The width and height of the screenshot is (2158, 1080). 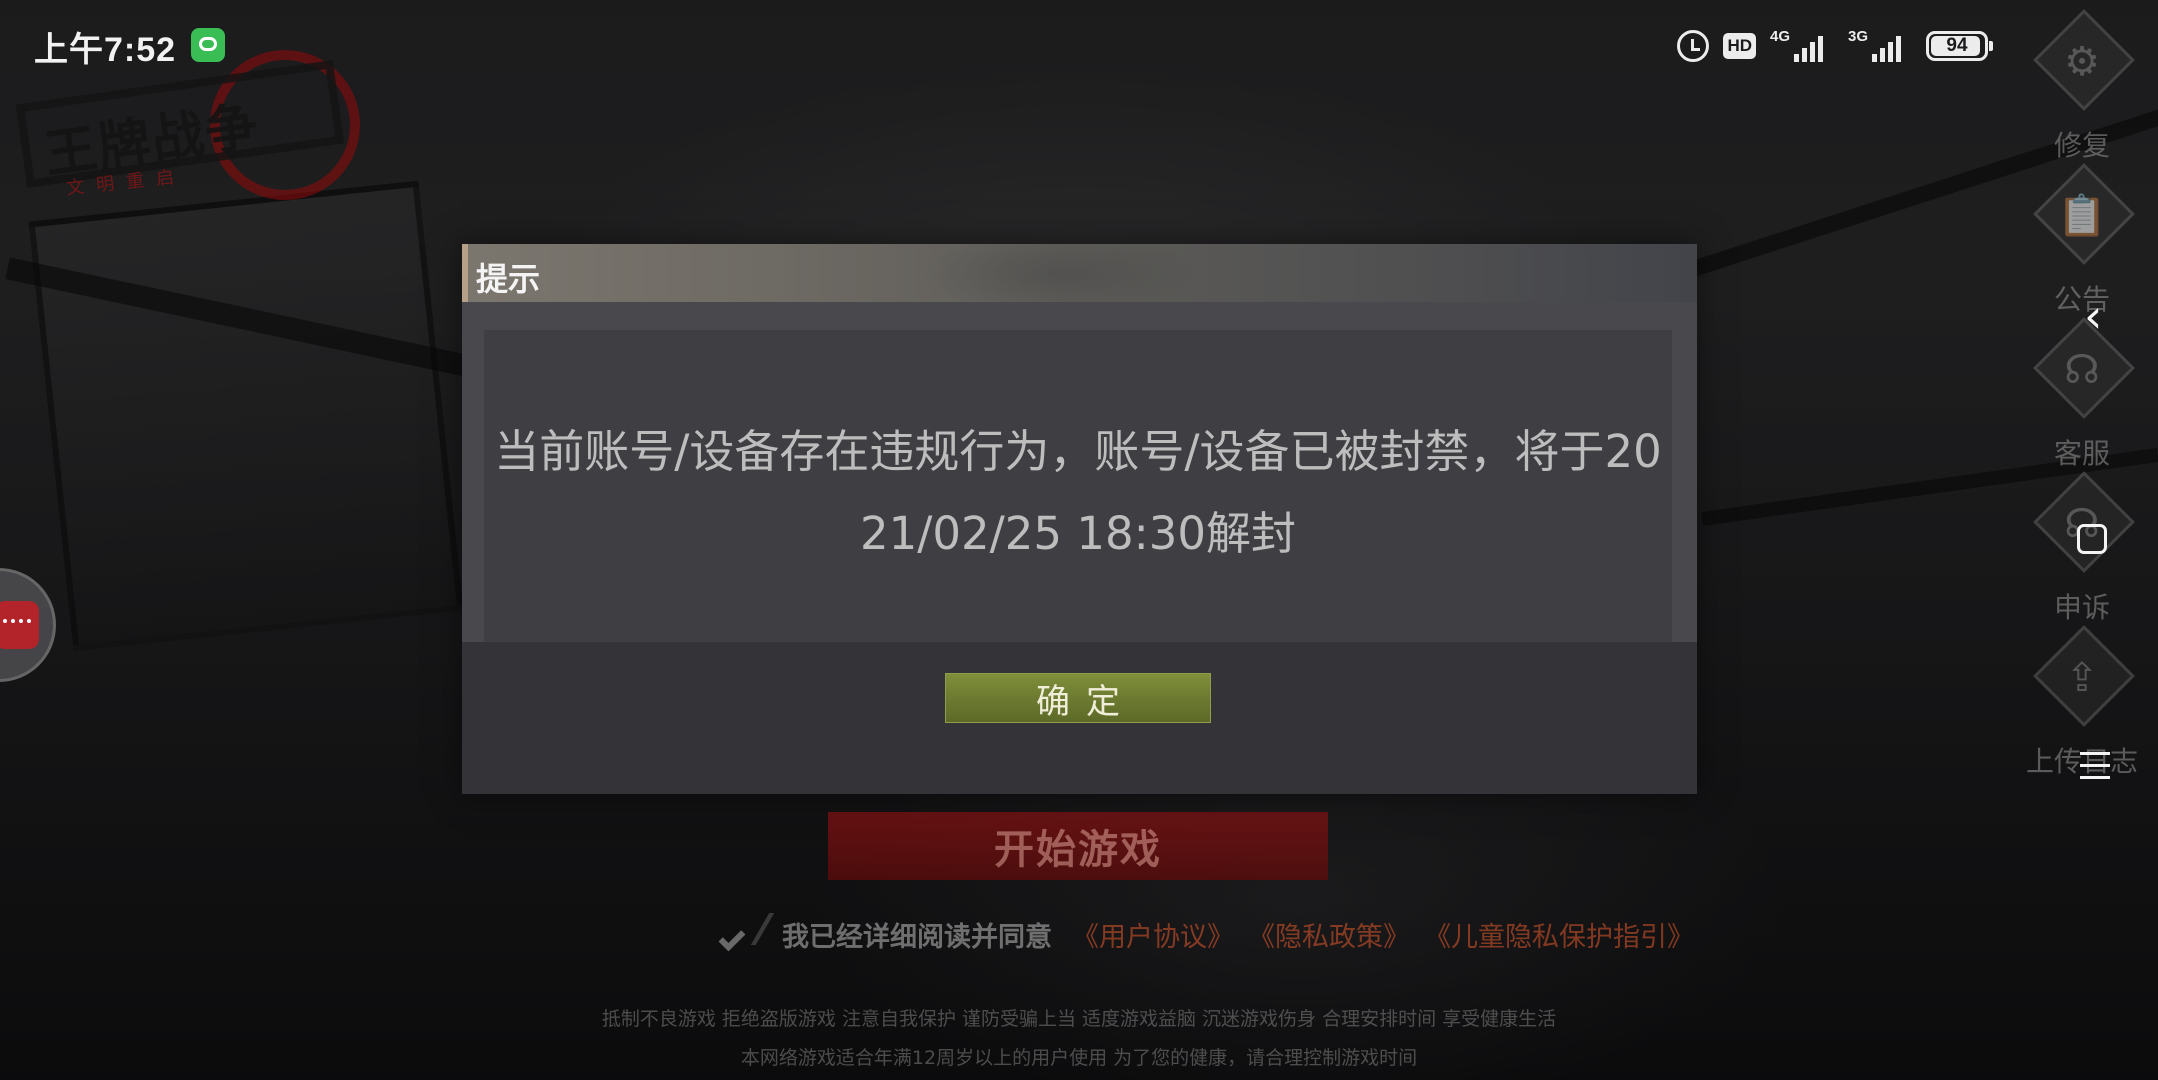 I want to click on dialog-footer: 确定, so click(x=1079, y=718).